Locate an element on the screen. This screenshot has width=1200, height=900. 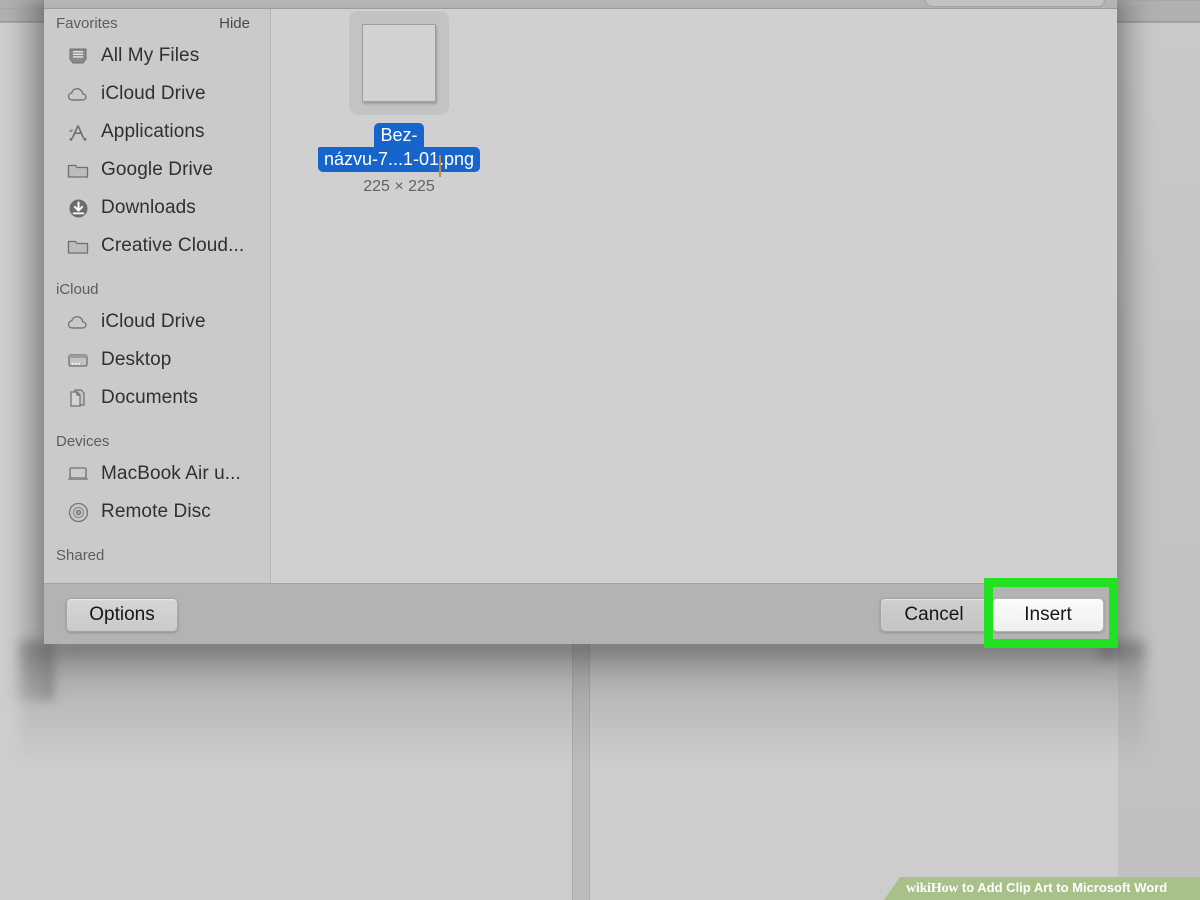
sidebar-item-label: Desktop is located at coordinates (136, 359).